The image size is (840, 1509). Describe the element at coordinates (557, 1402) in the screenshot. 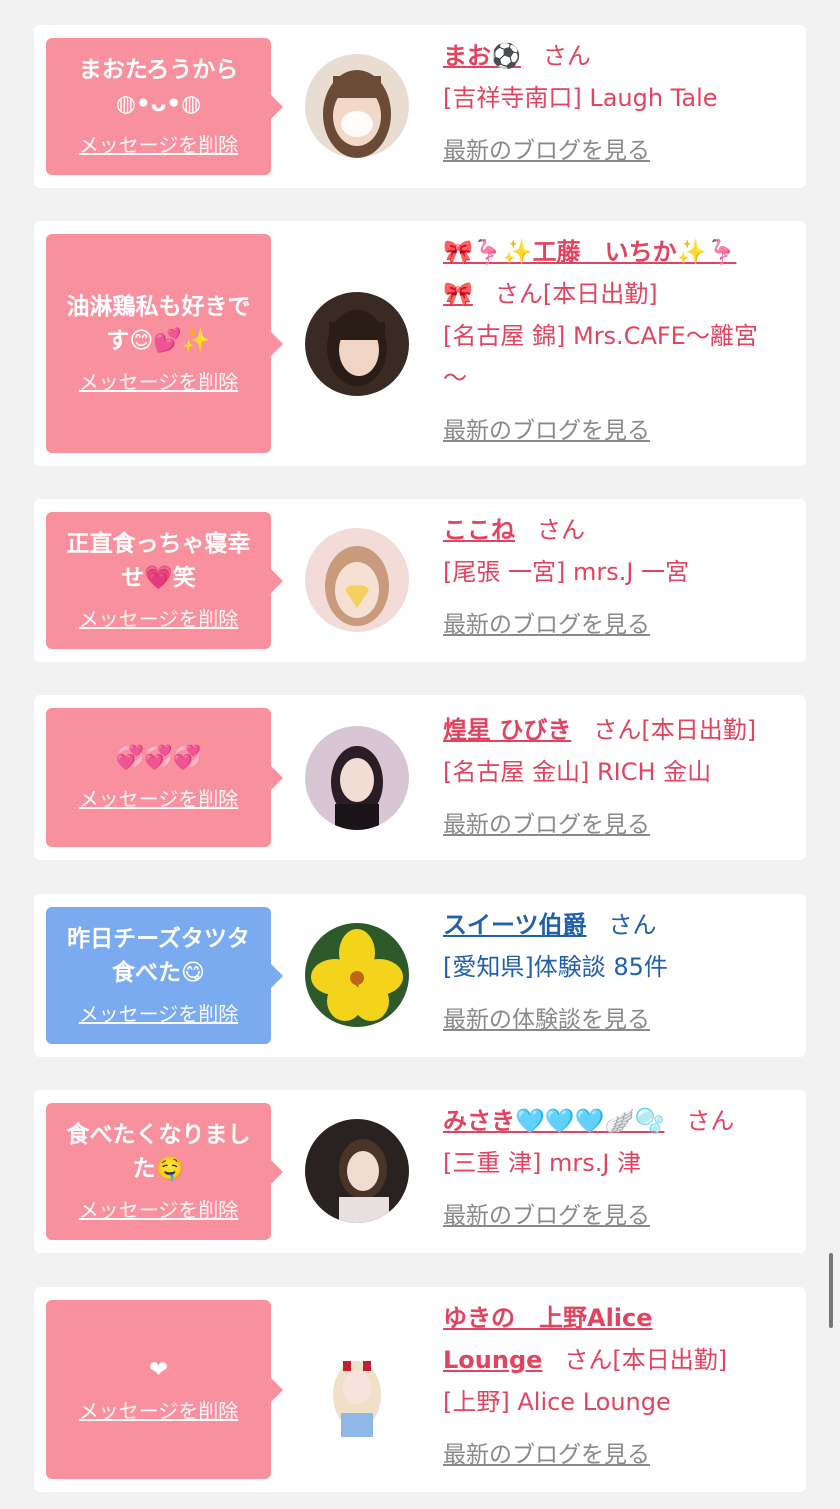

I see `shop-name: [上野] Alice Lounge` at that location.